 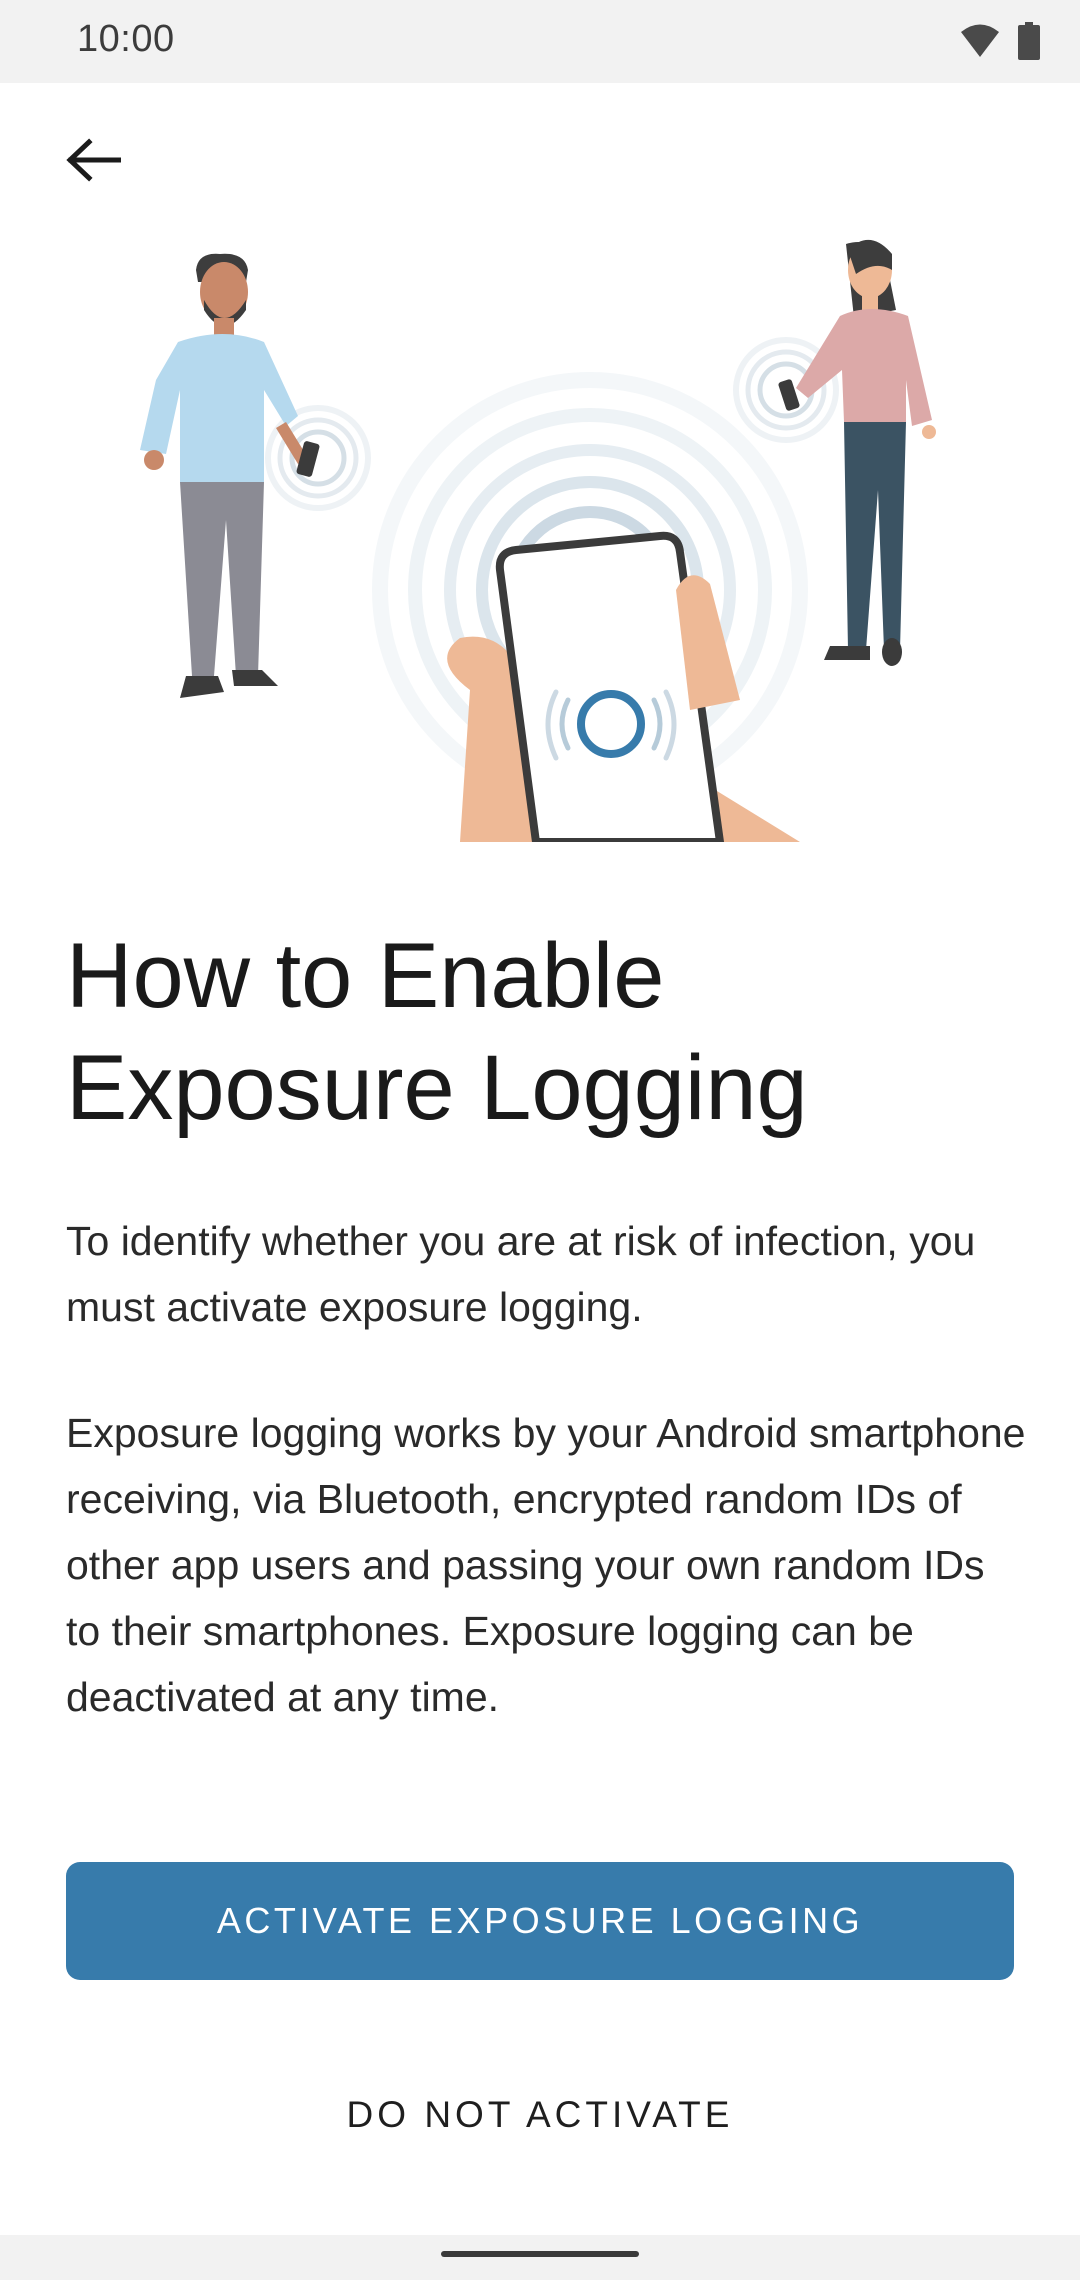 What do you see at coordinates (255, 475) in the screenshot?
I see `man-figure` at bounding box center [255, 475].